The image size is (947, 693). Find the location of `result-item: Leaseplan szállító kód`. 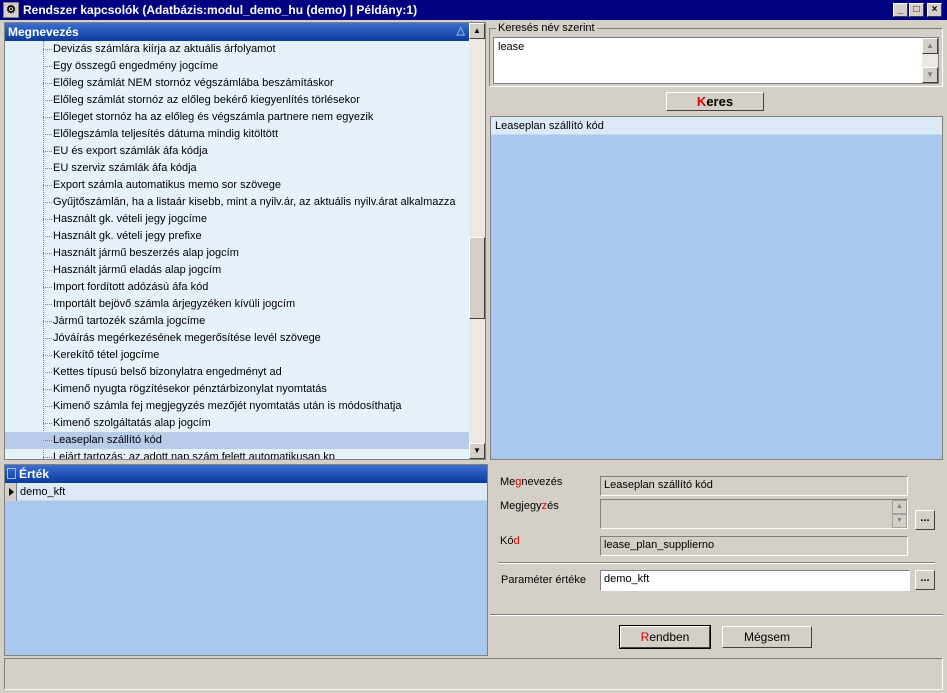

result-item: Leaseplan szállító kód is located at coordinates (716, 126).